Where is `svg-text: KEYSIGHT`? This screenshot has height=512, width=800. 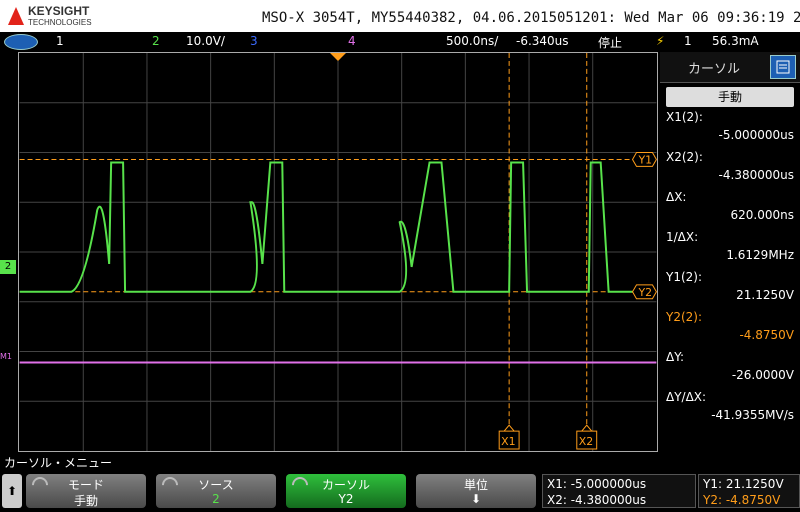
svg-text: KEYSIGHT is located at coordinates (59, 11).